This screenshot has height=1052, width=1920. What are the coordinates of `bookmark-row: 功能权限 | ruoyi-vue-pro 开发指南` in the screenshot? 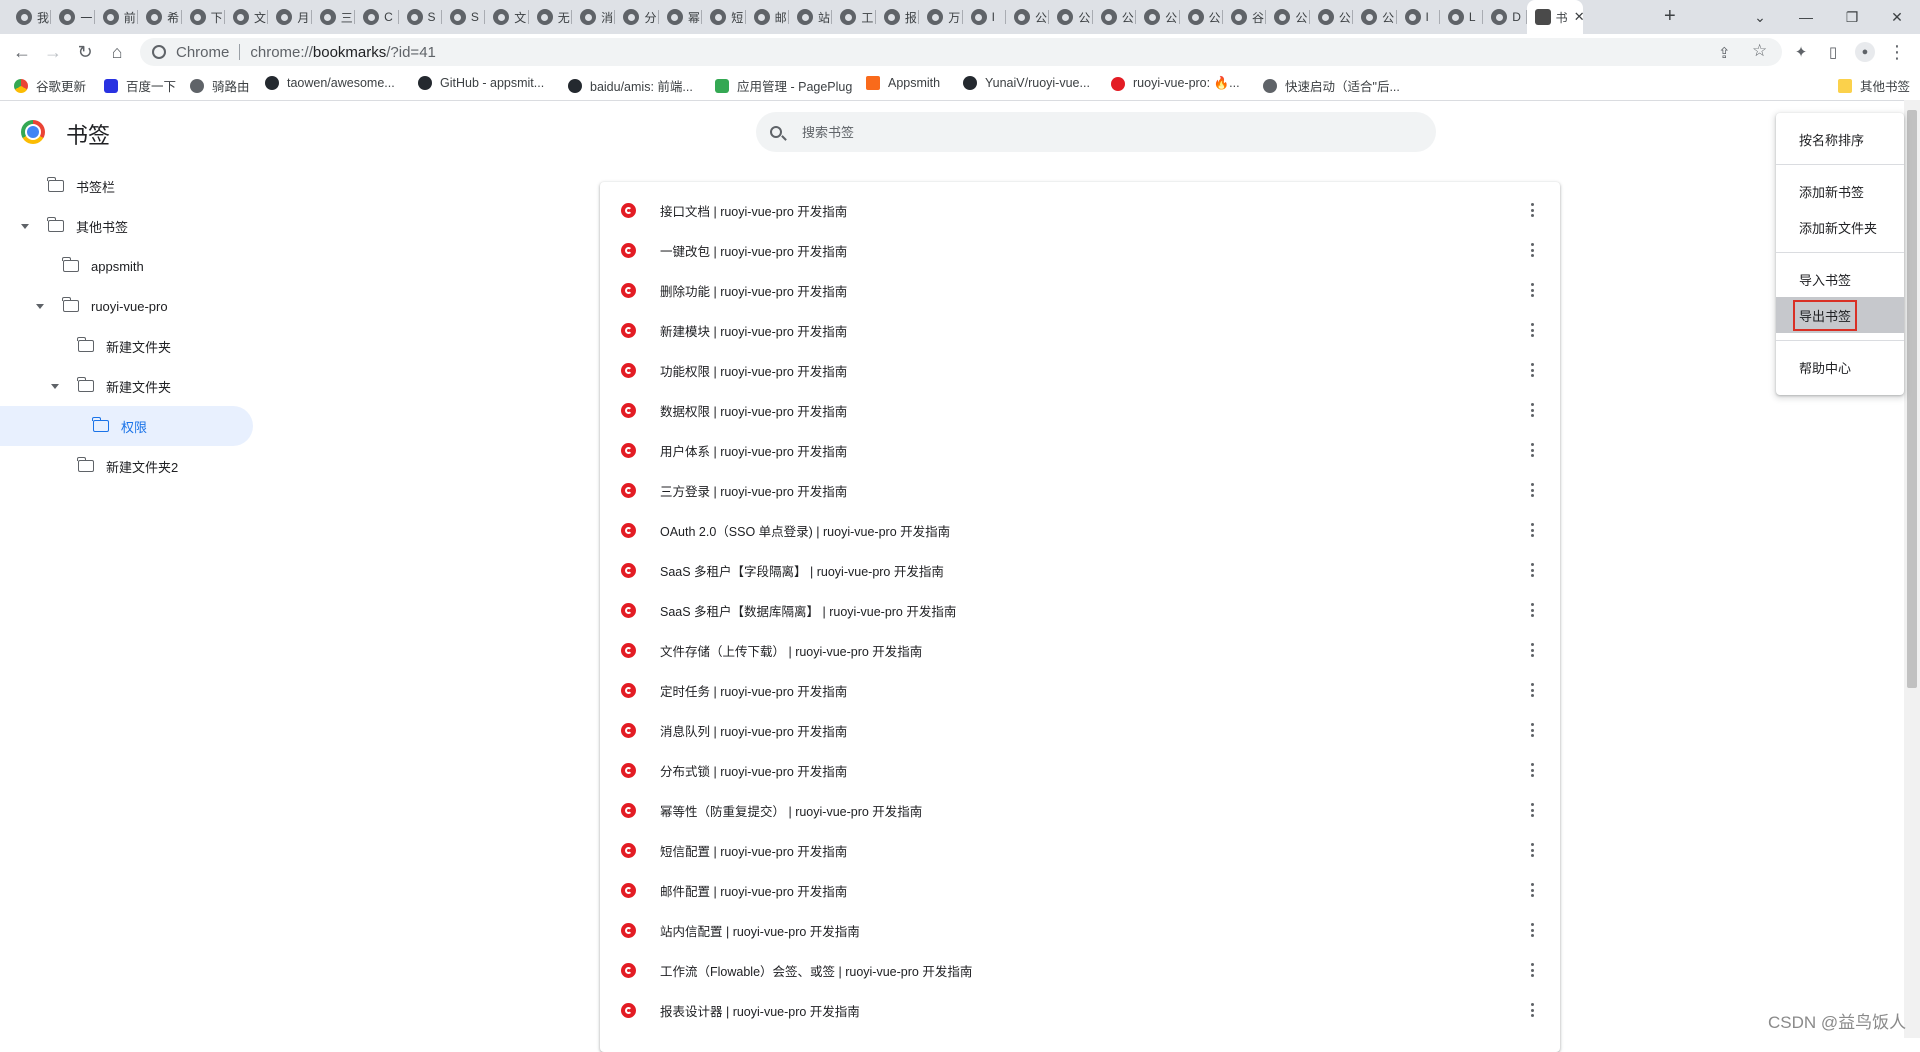 It's located at (1080, 370).